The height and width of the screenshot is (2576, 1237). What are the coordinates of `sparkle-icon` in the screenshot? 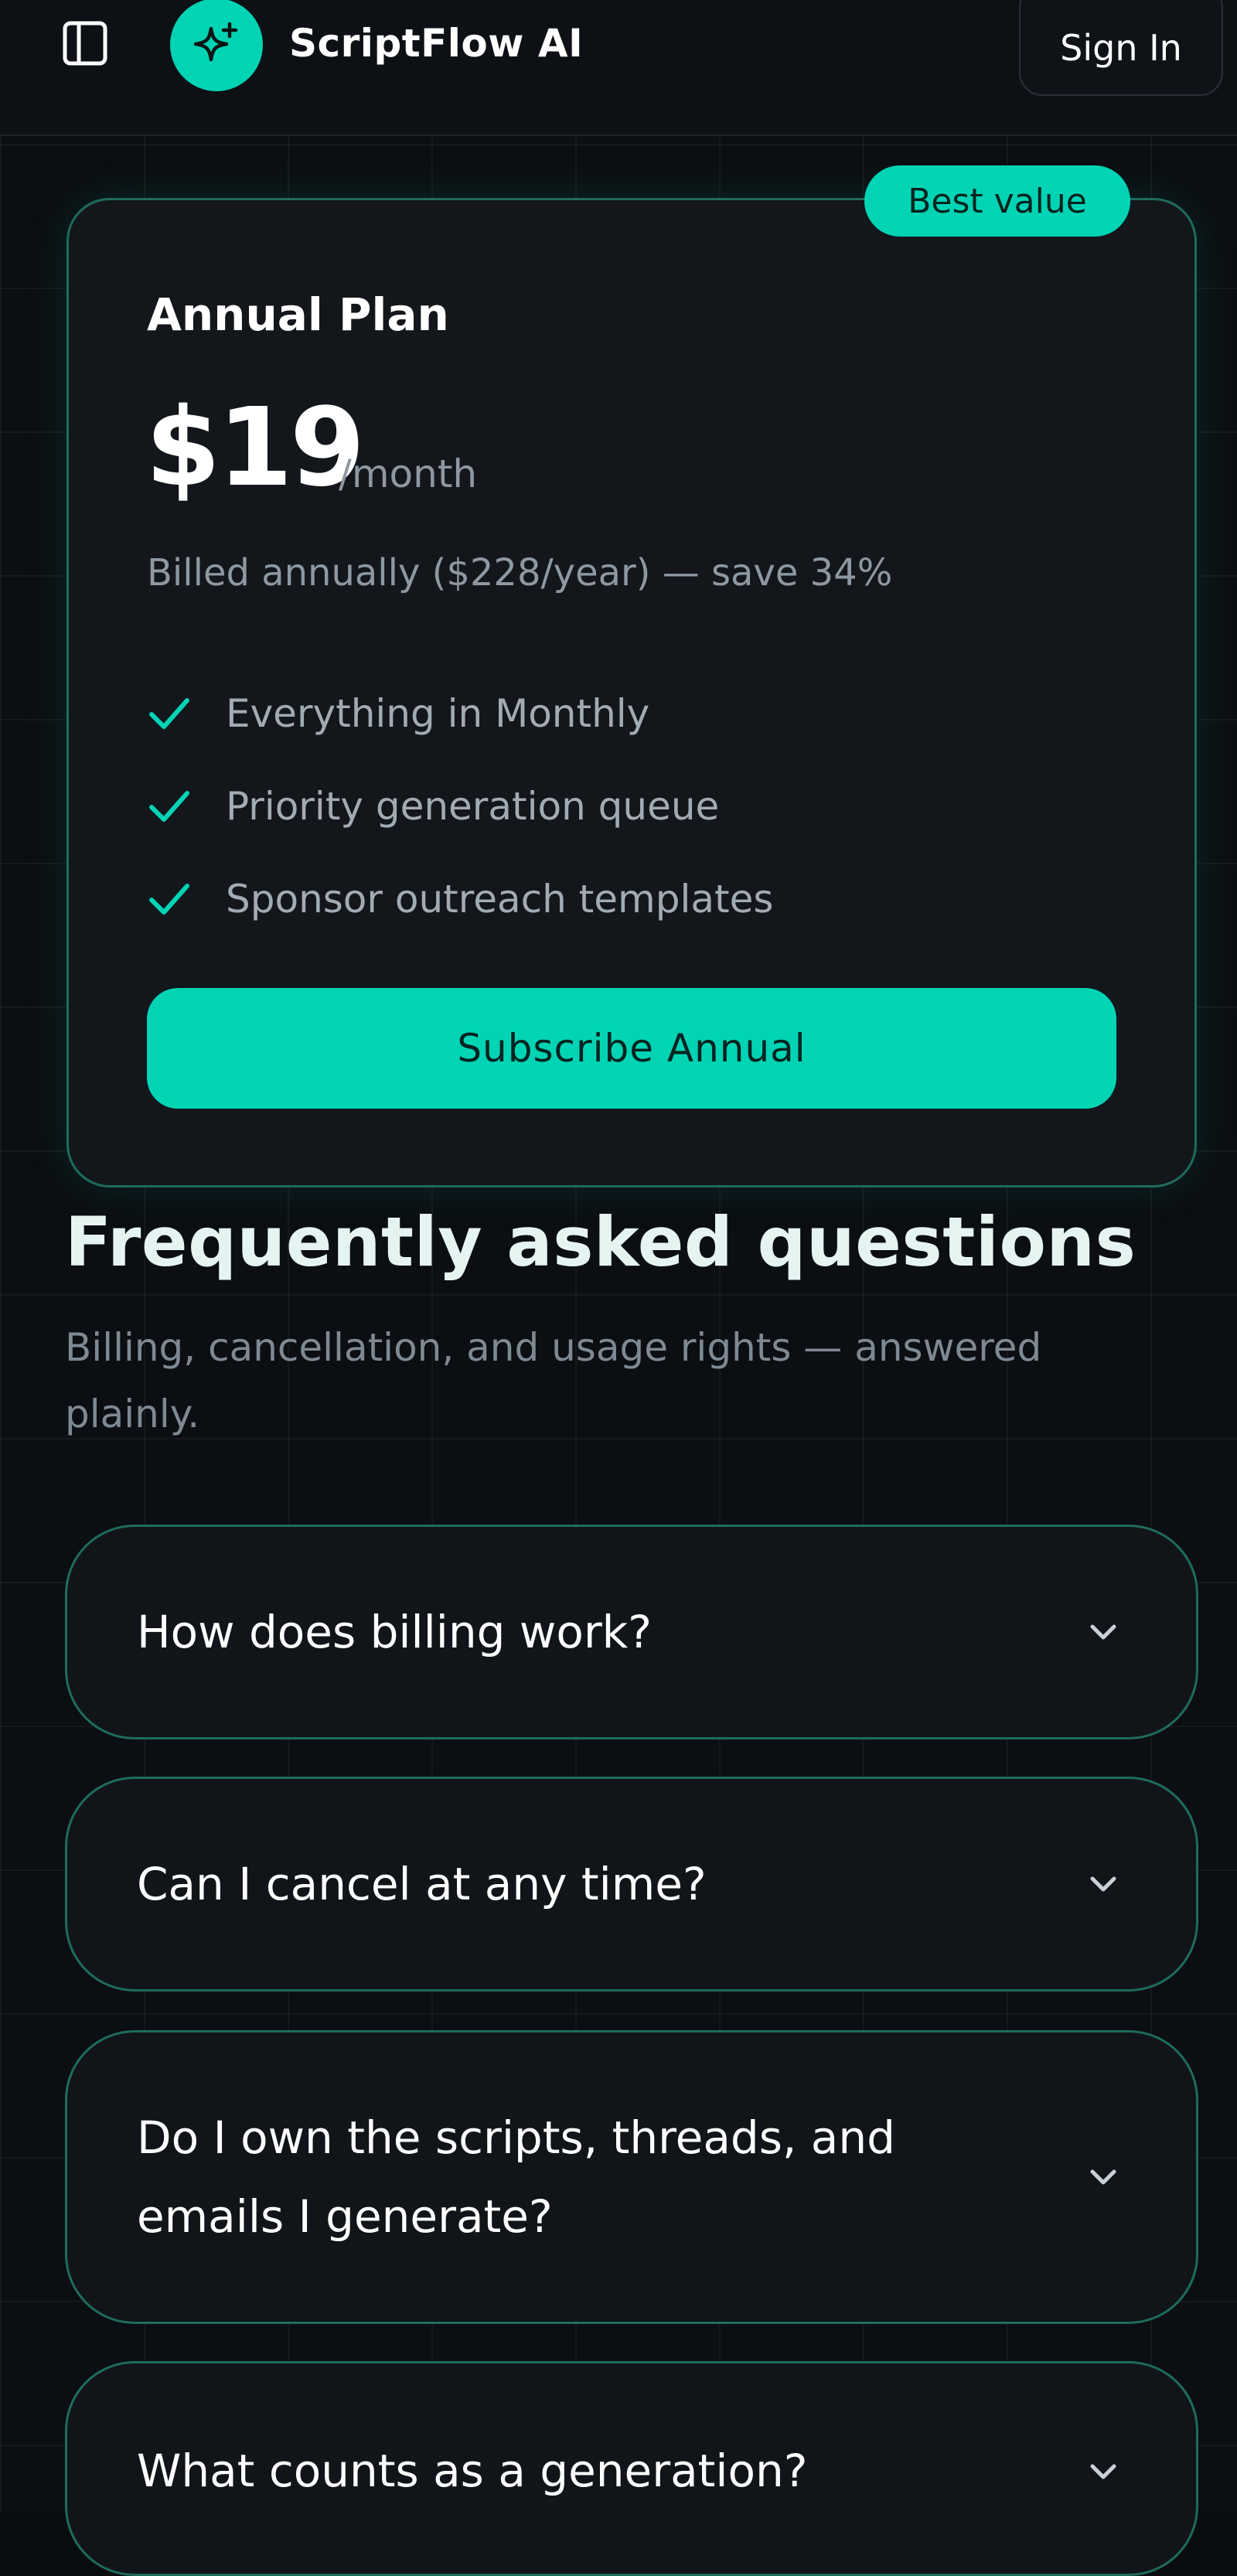 It's located at (216, 45).